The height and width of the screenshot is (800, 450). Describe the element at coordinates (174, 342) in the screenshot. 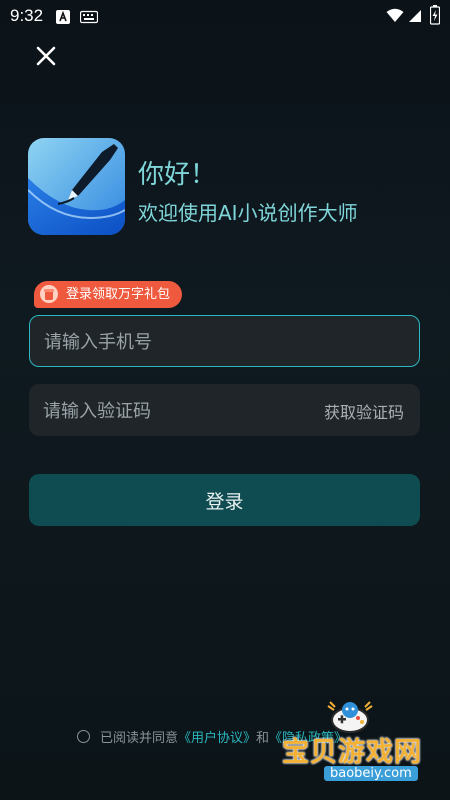

I see `phone-input` at that location.